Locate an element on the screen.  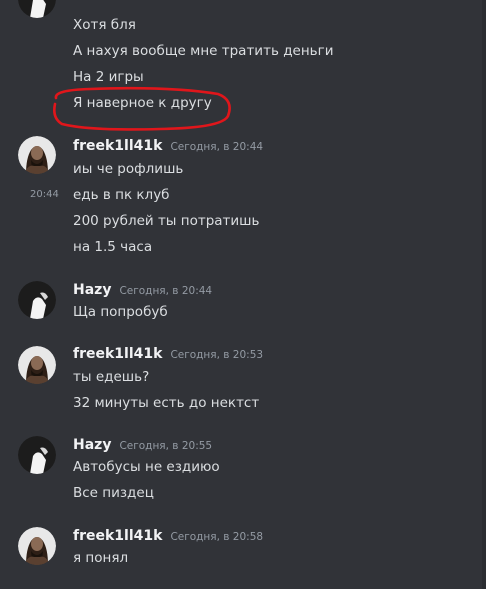
message-text: Все пиздец is located at coordinates (113, 493).